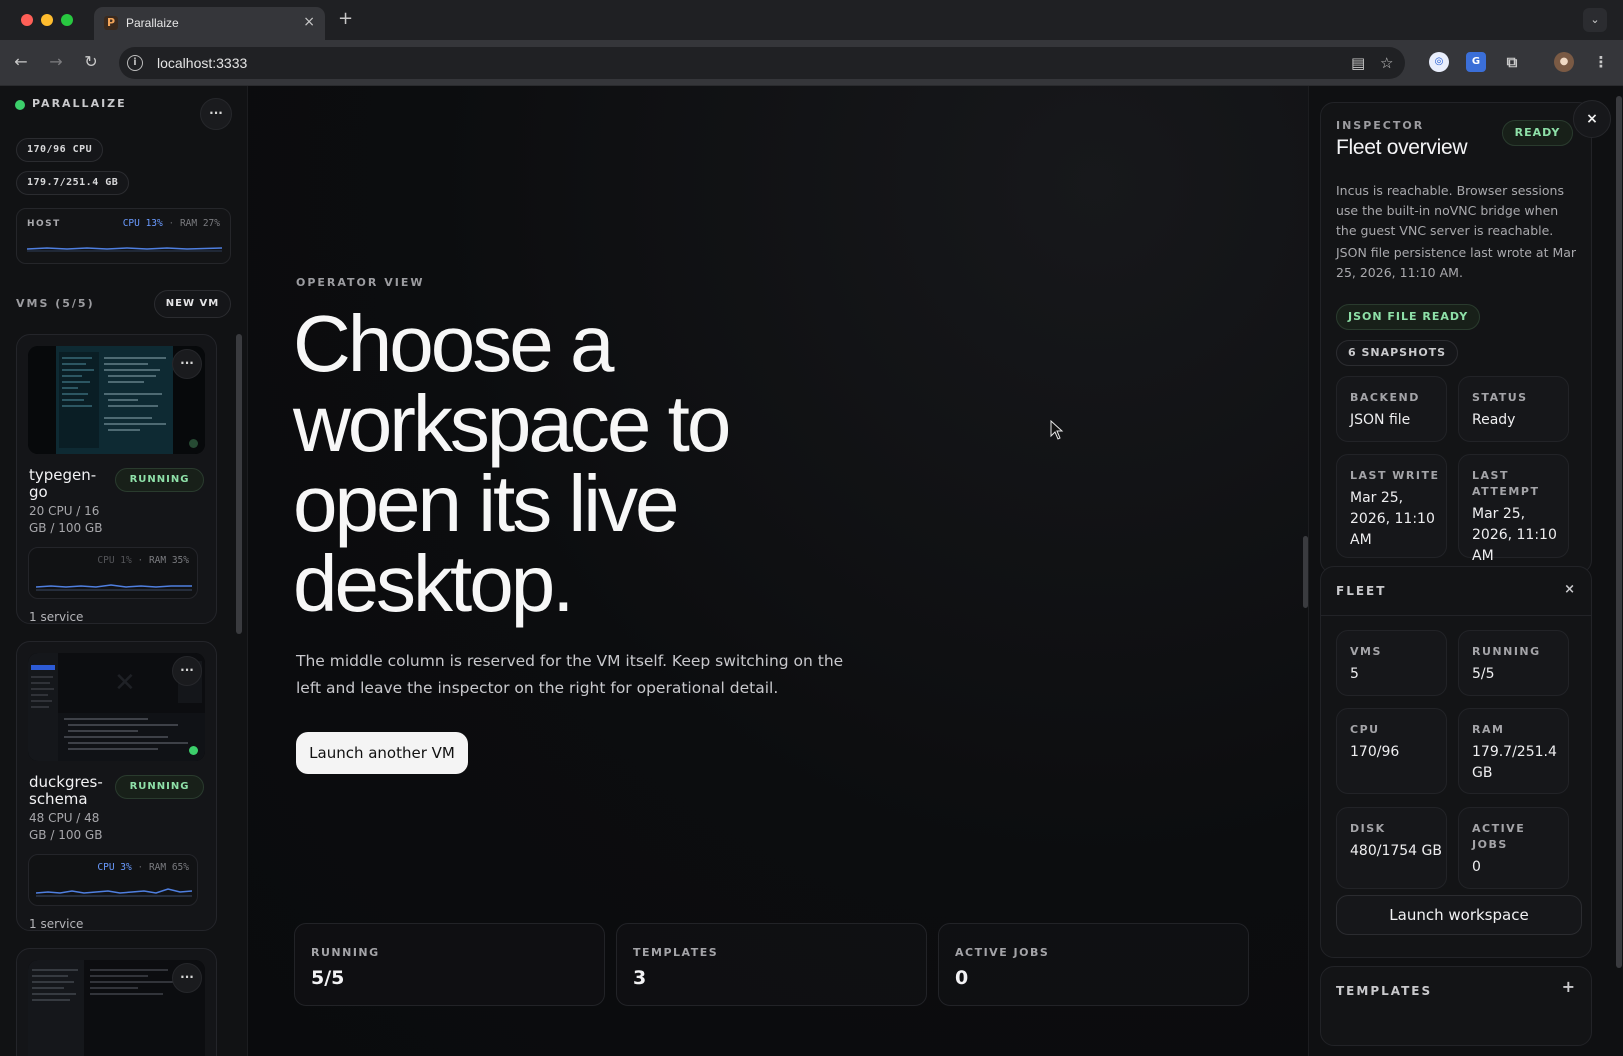  I want to click on detail-value: JSON file, so click(1380, 420).